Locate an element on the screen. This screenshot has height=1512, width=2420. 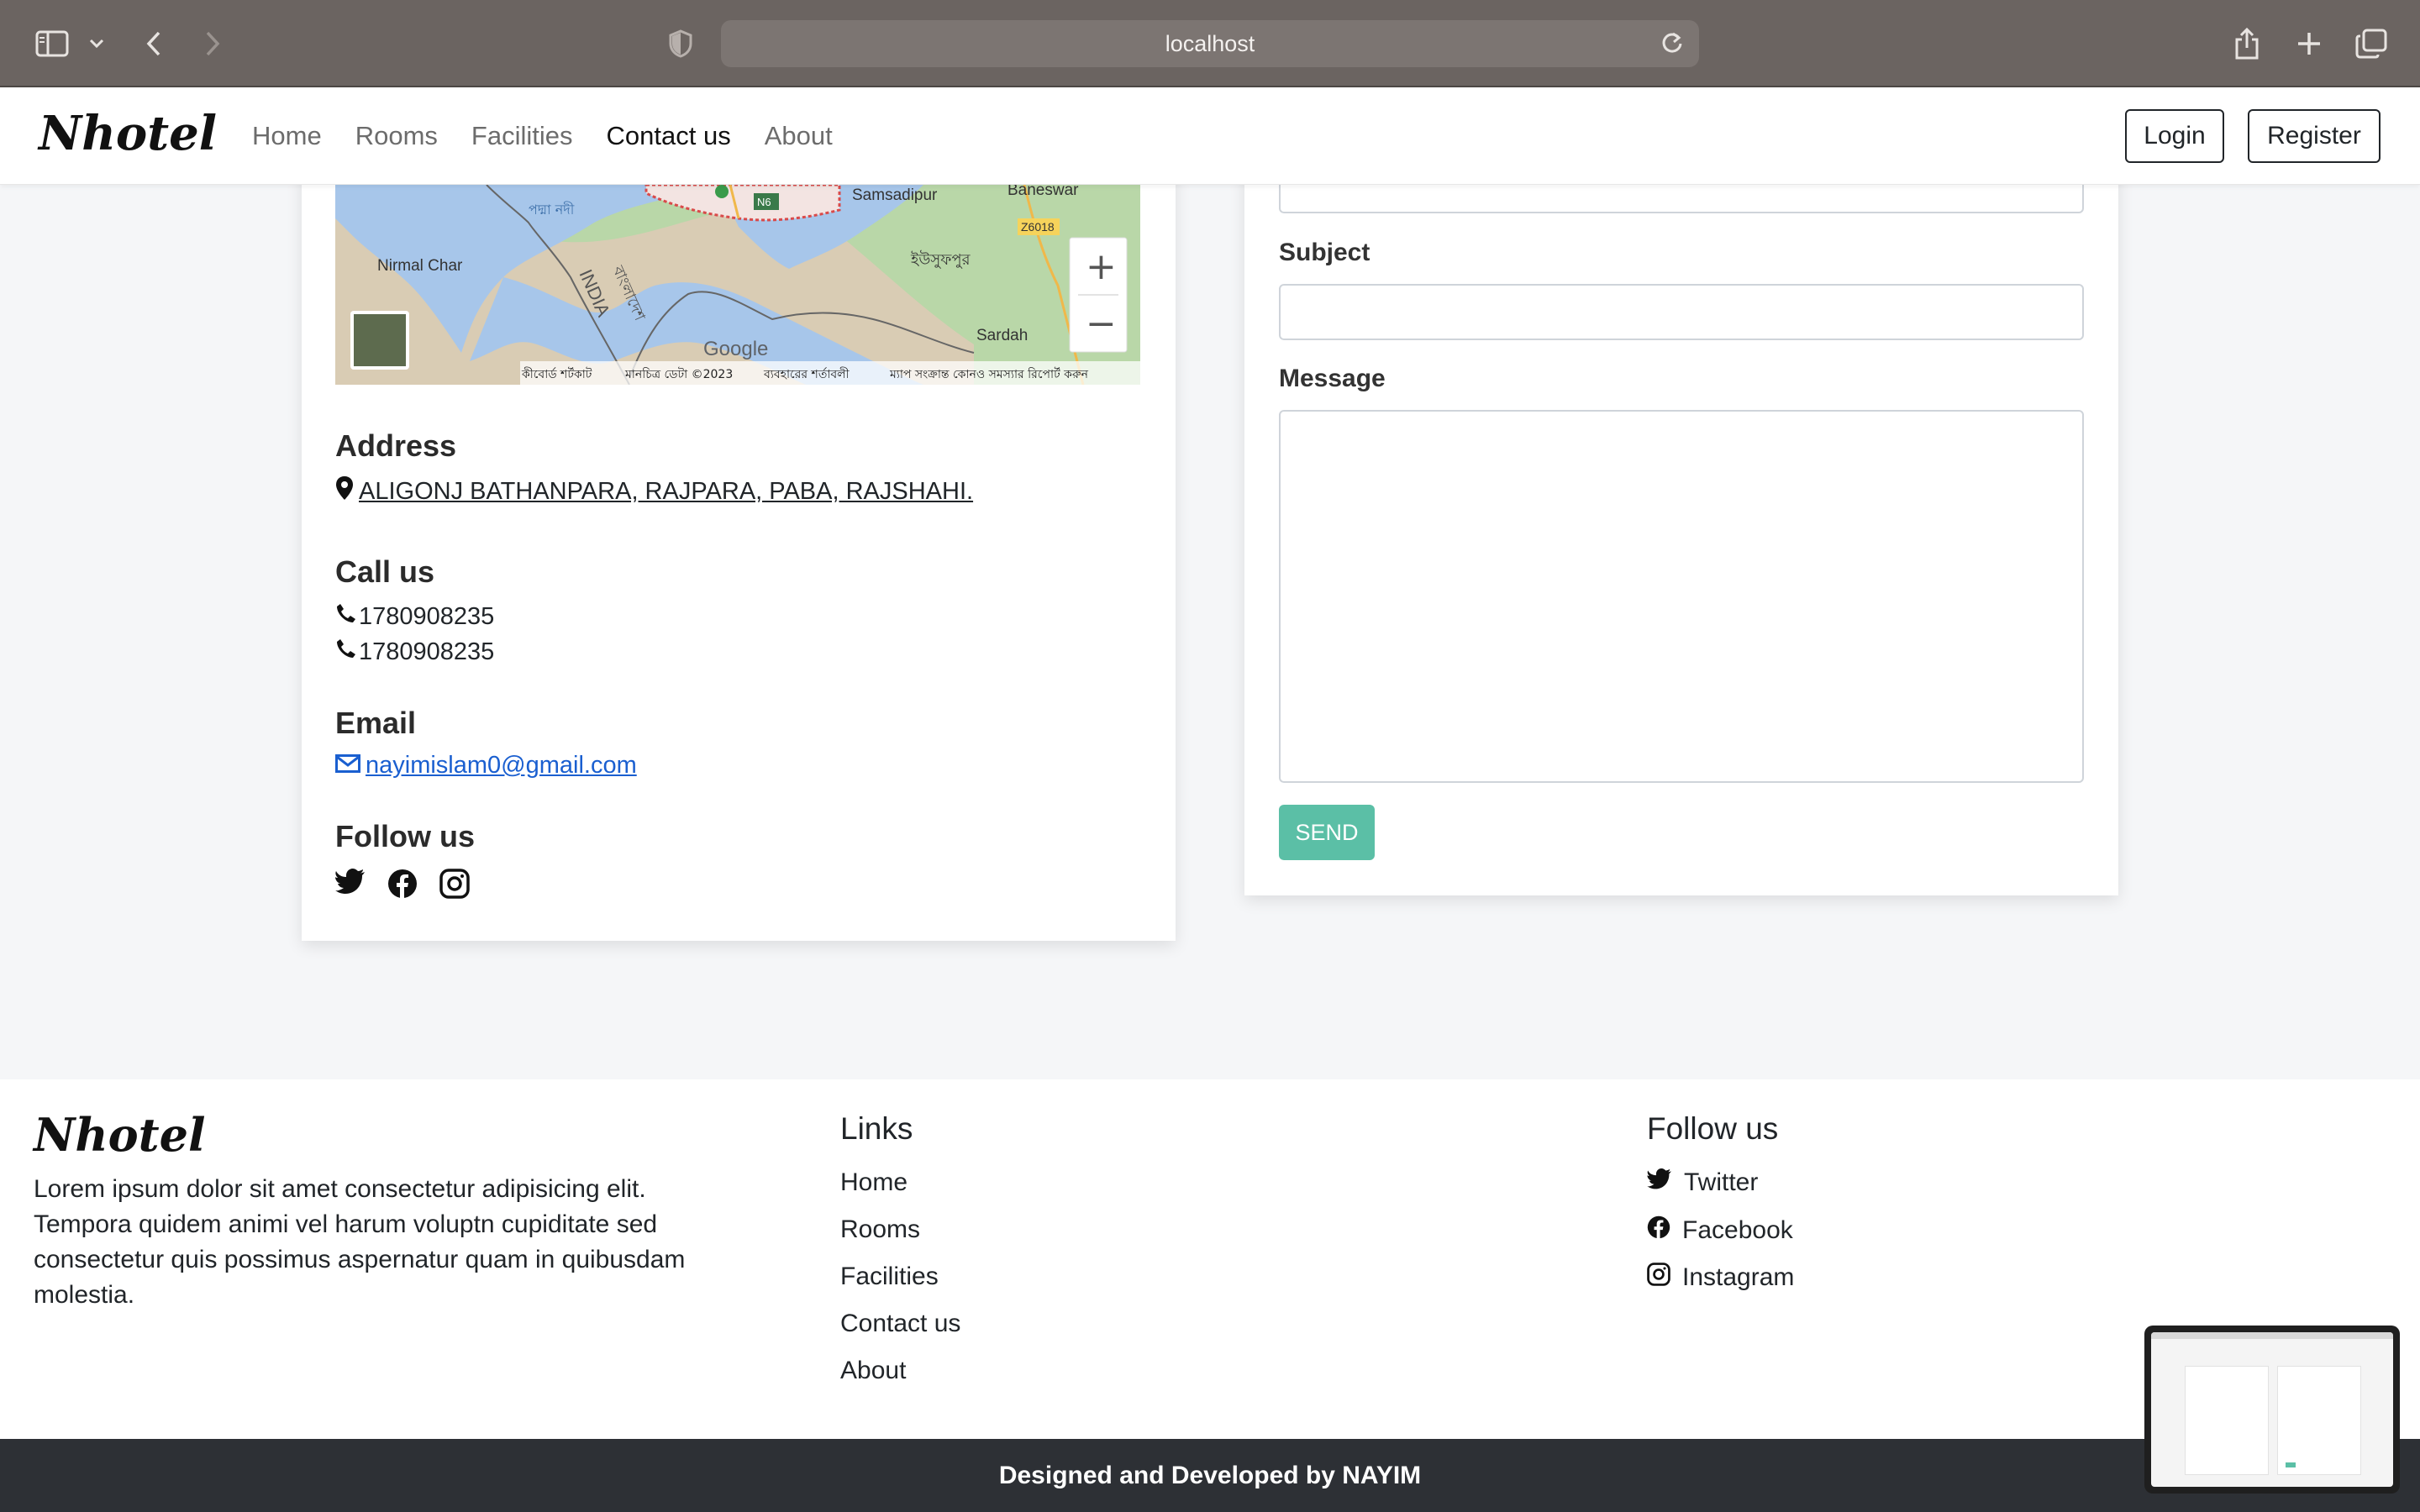
footer-facebook-label: Facebook is located at coordinates (1738, 1230).